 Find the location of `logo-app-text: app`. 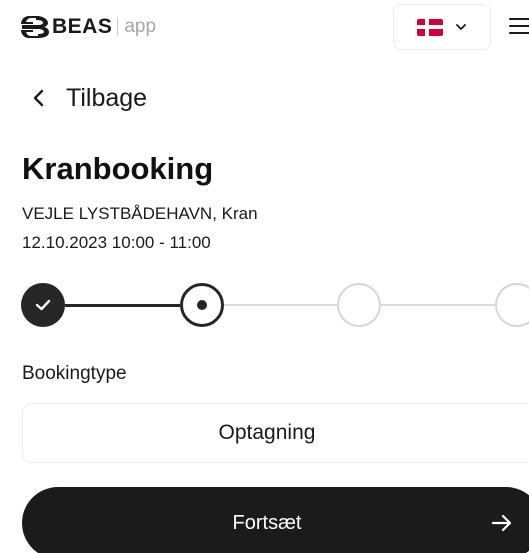

logo-app-text: app is located at coordinates (140, 26).